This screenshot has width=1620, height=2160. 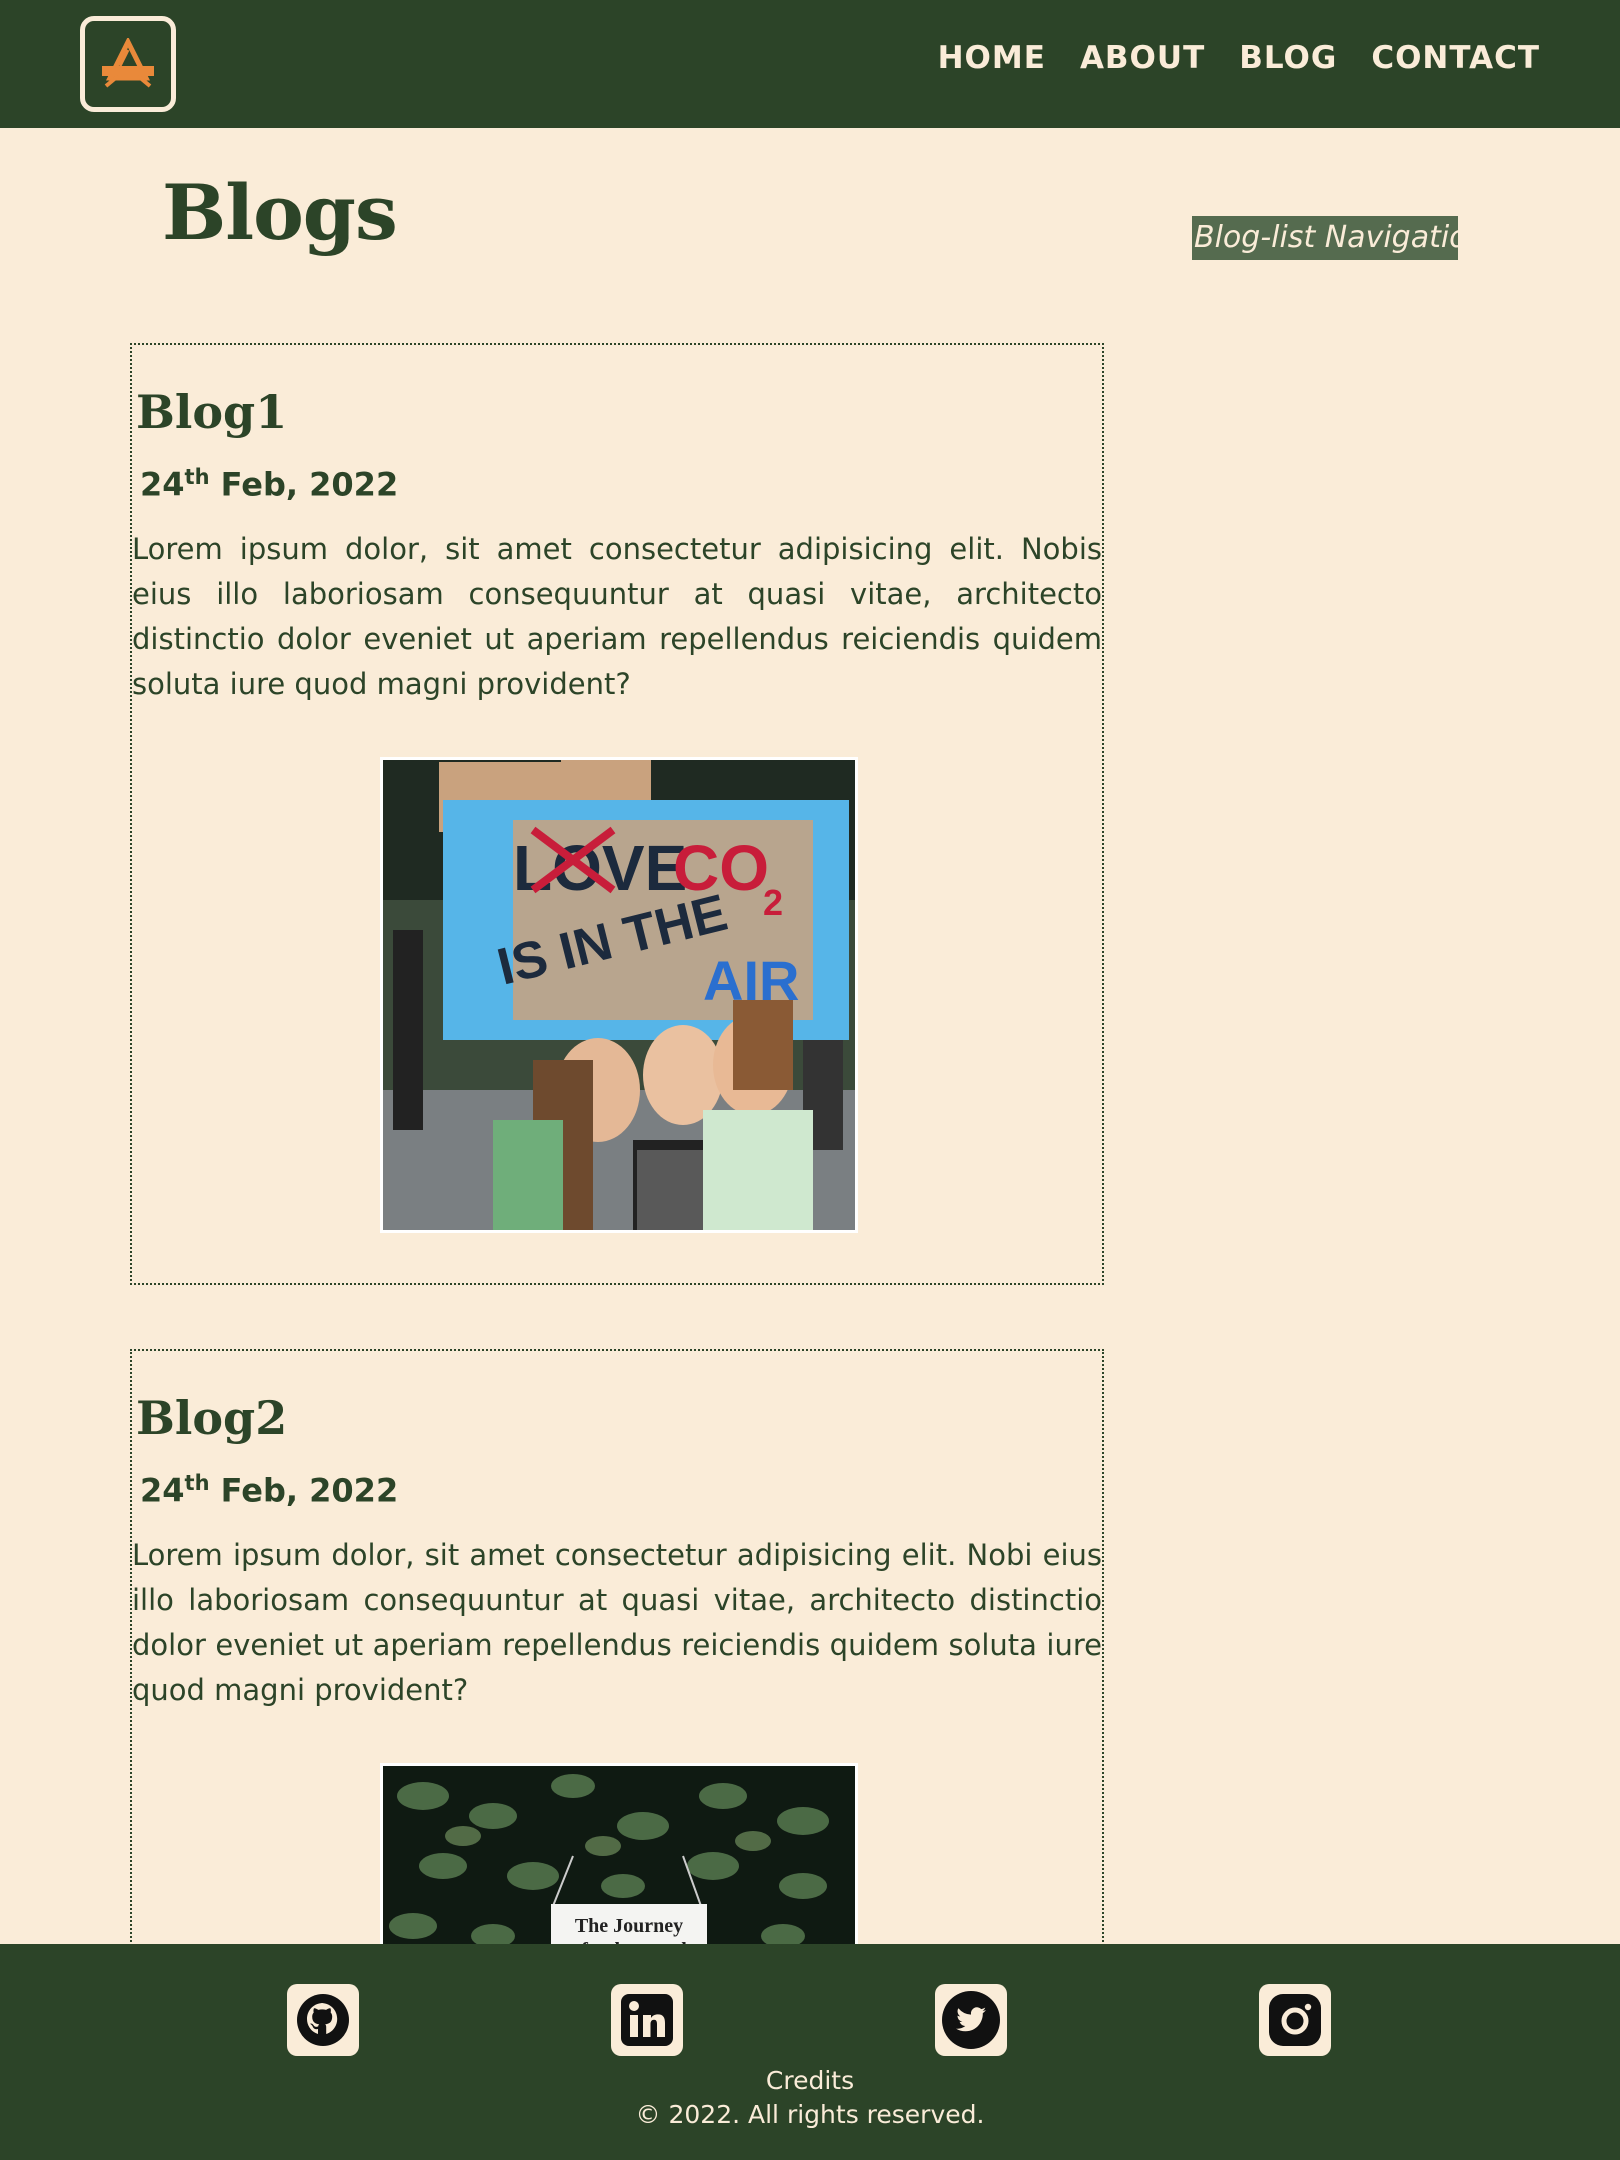 I want to click on page-title: Blogs, so click(x=280, y=212).